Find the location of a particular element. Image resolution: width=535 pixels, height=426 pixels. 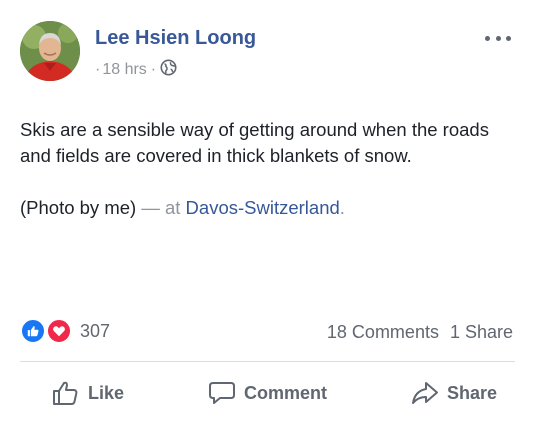

share-arrow-icon is located at coordinates (424, 393).